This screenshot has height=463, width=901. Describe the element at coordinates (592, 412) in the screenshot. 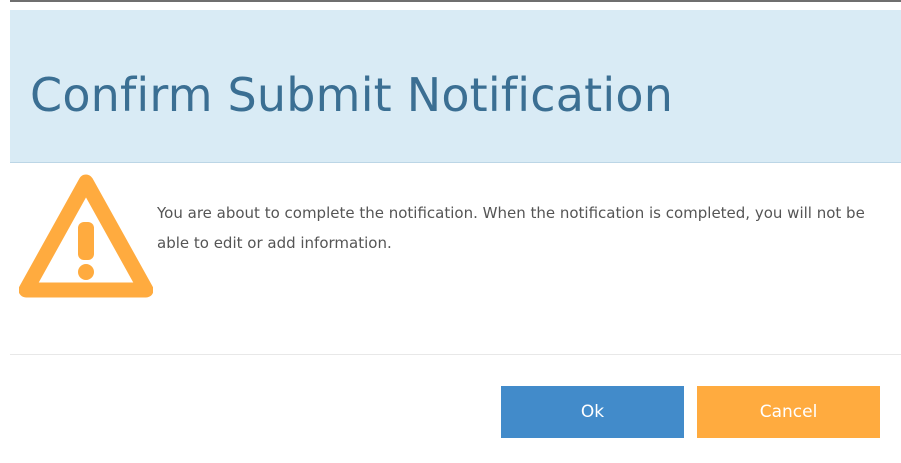

I see `ok-button: Ok` at that location.